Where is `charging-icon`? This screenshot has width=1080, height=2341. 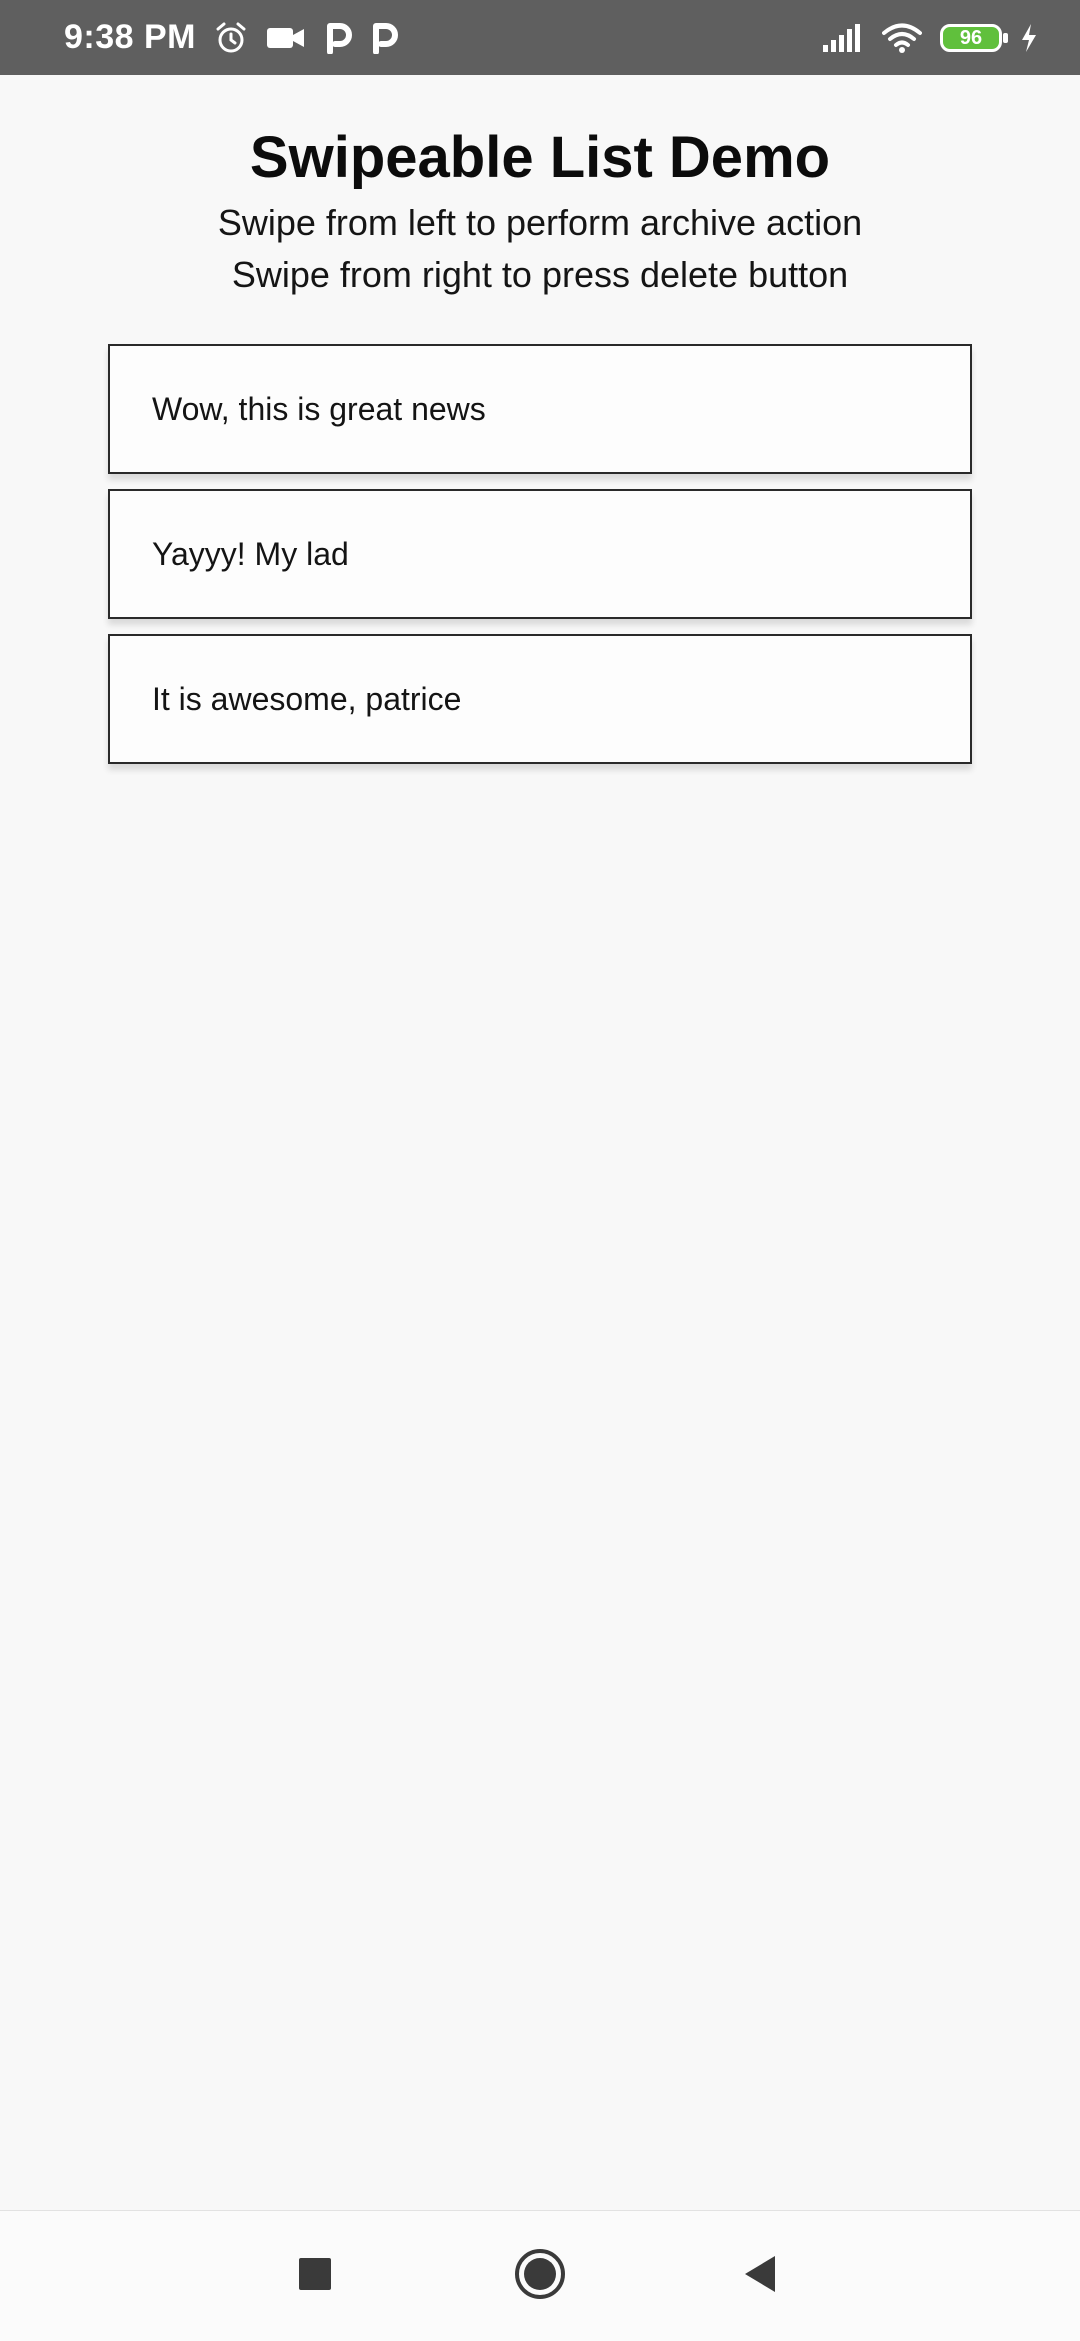 charging-icon is located at coordinates (1029, 38).